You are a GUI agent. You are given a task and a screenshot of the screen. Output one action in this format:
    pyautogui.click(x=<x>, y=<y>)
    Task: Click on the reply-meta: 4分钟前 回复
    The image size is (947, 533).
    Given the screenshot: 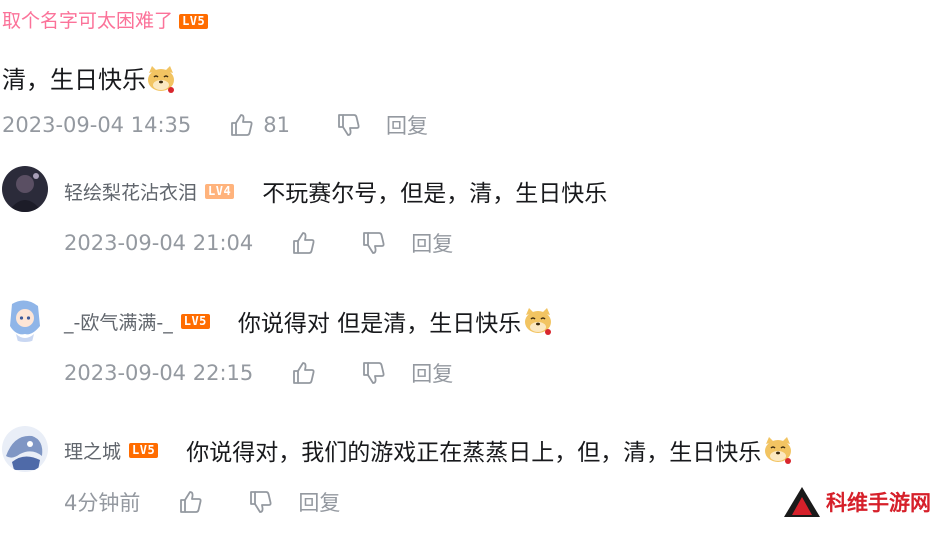 What is the action you would take?
    pyautogui.click(x=202, y=502)
    